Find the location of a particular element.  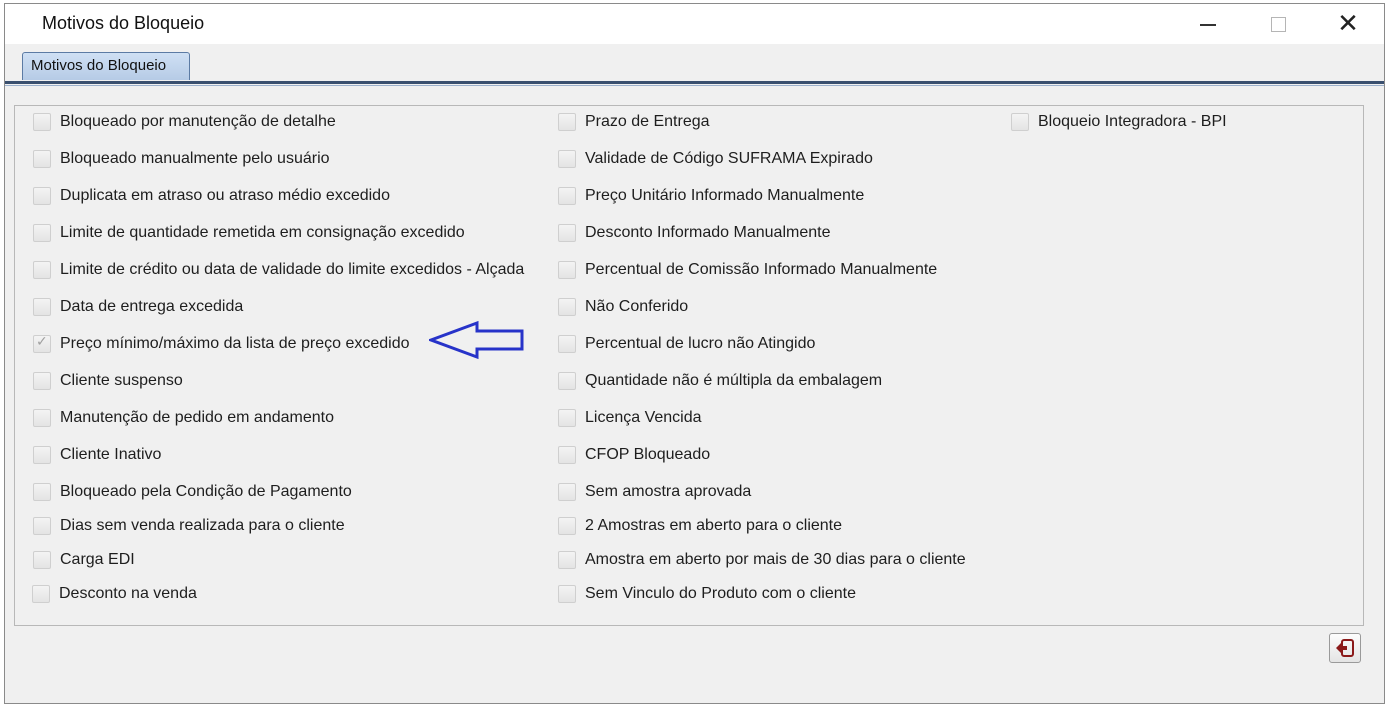

checkbox-row: 2 Amostras em aberto para o cliente is located at coordinates (700, 526).